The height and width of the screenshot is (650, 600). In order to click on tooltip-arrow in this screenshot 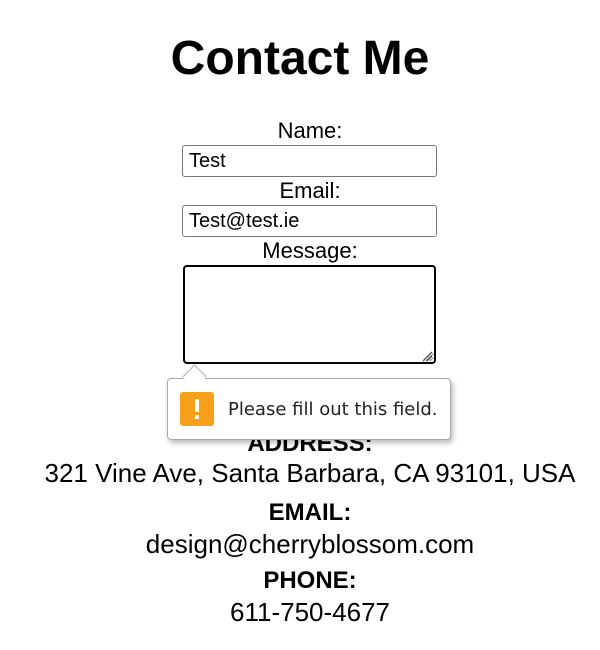, I will do `click(194, 376)`.